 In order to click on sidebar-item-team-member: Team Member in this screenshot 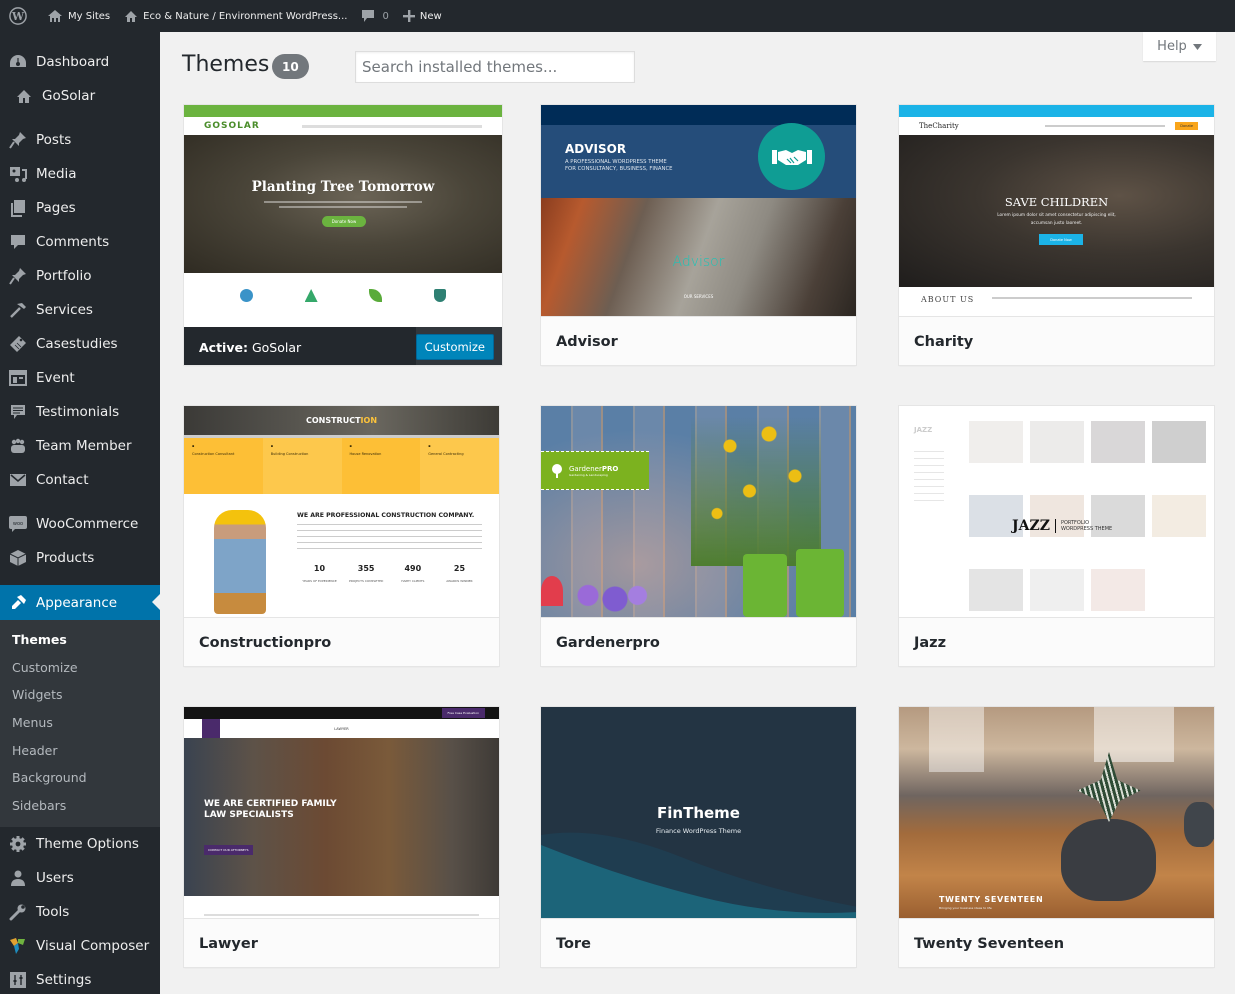, I will do `click(80, 446)`.